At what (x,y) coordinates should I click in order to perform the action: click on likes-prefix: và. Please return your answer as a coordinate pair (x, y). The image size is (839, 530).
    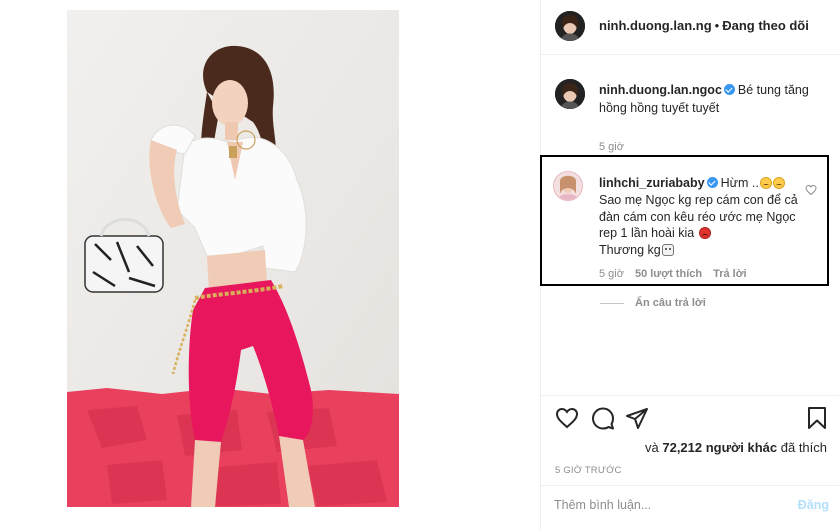
    Looking at the image, I should click on (652, 447).